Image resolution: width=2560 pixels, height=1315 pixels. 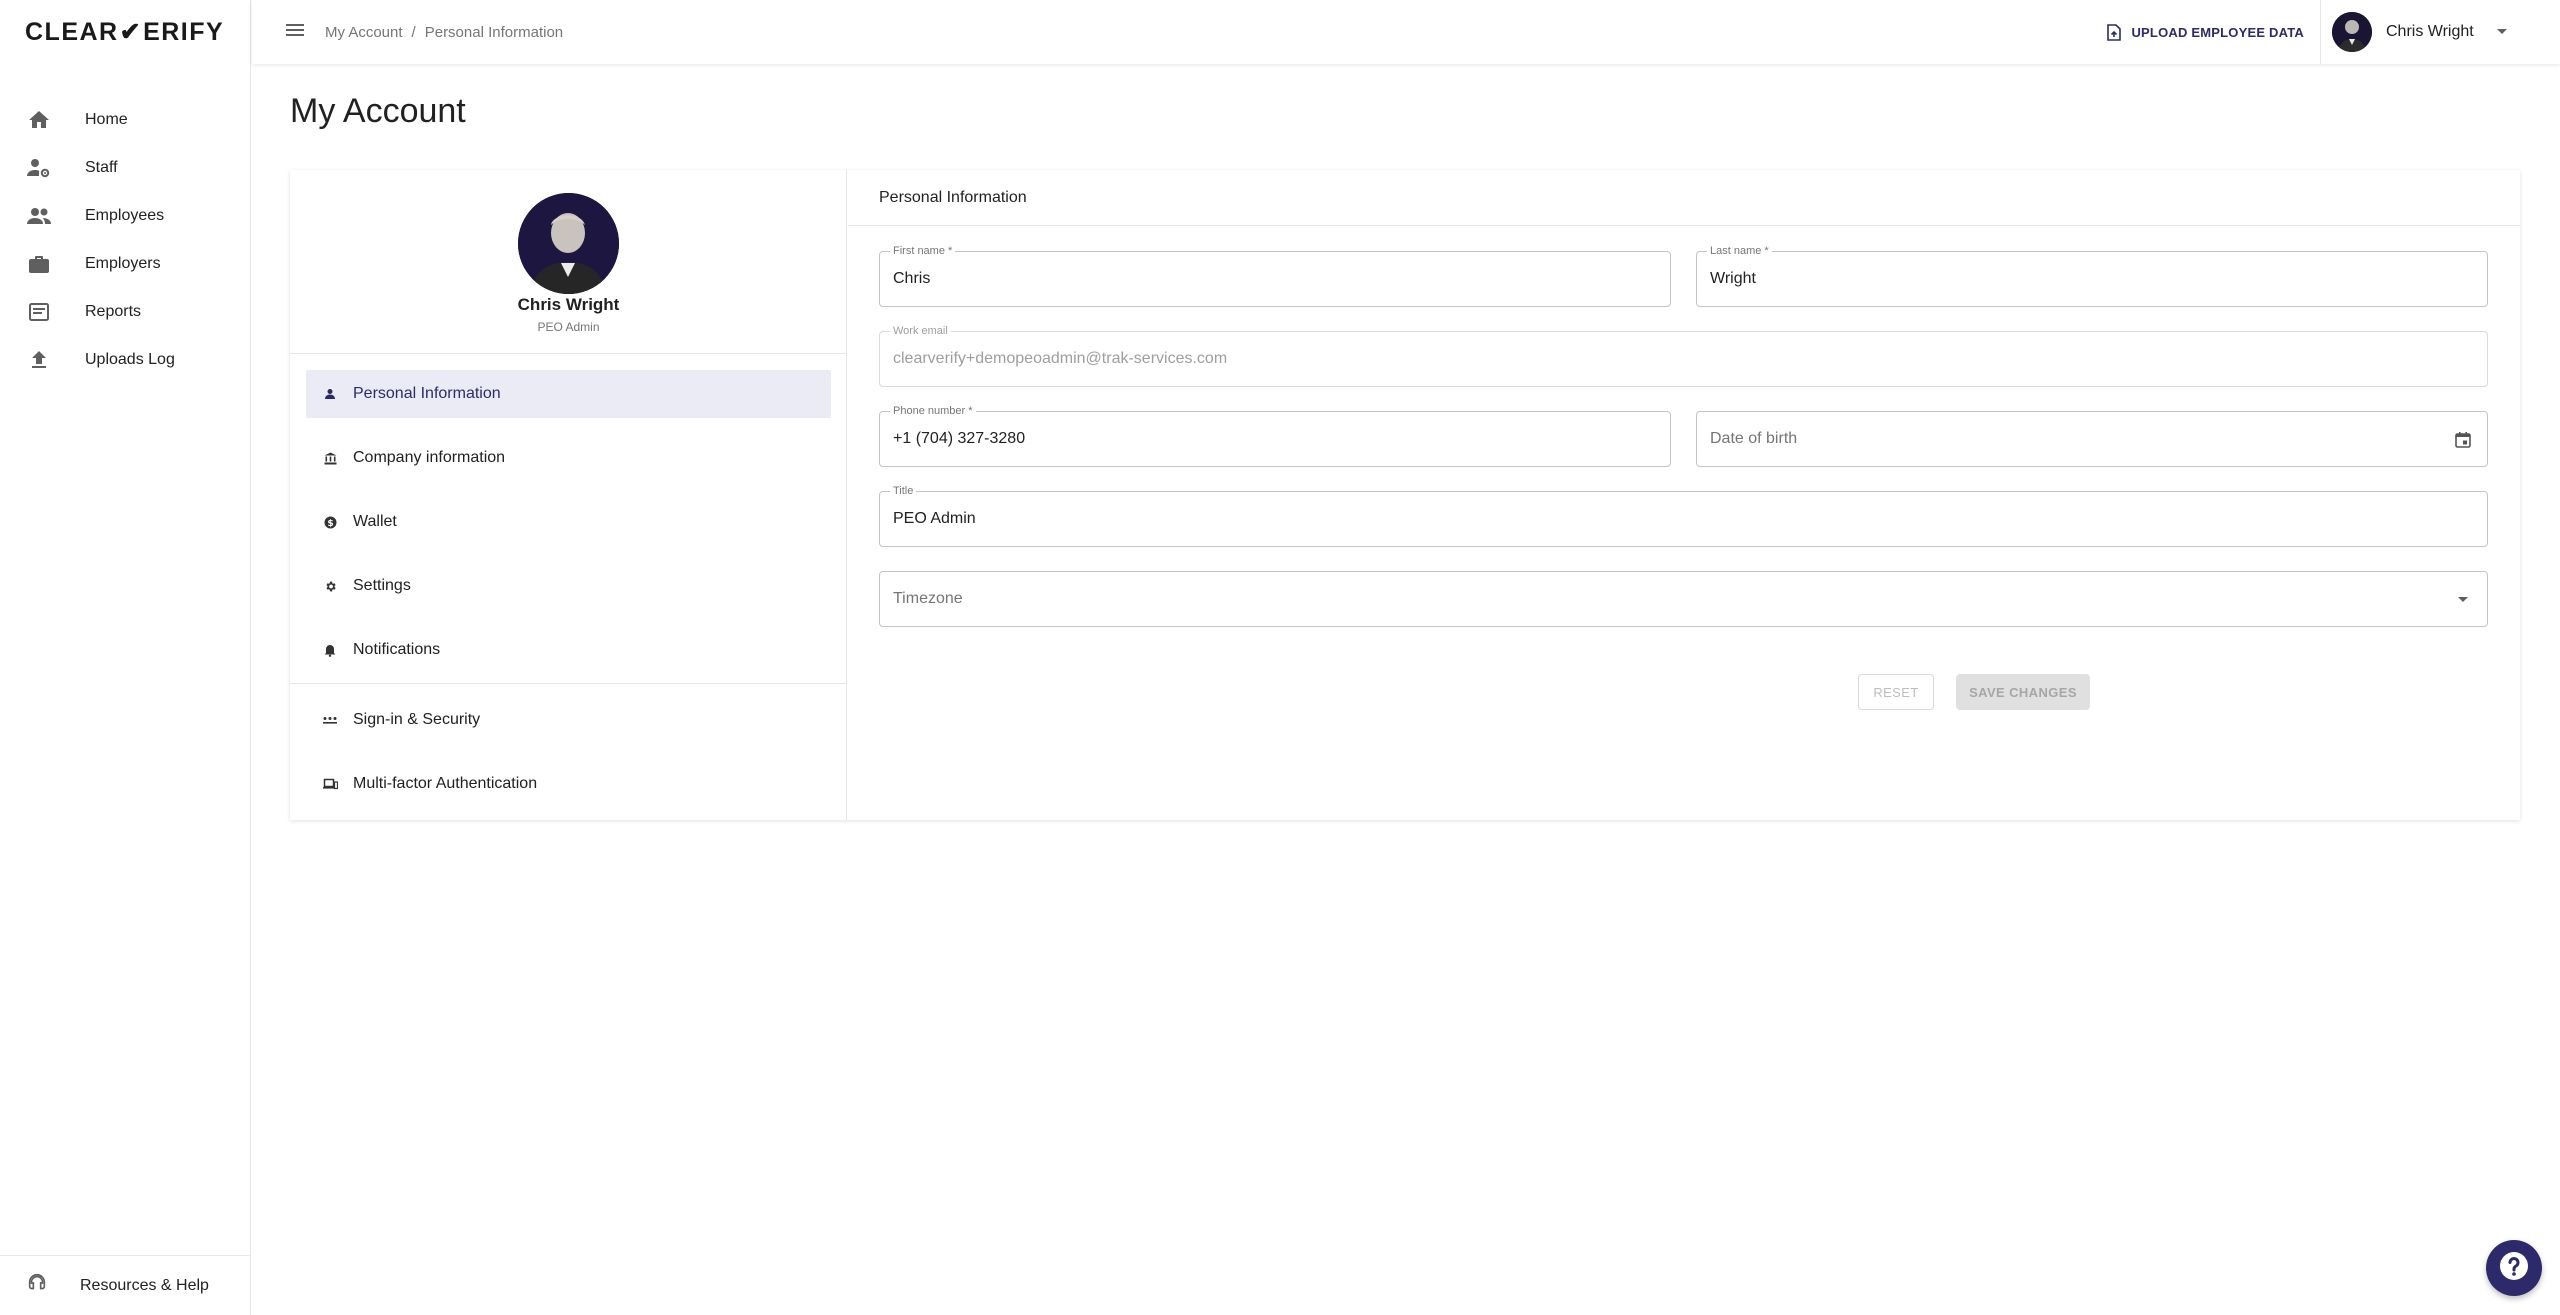 What do you see at coordinates (39, 312) in the screenshot?
I see `reports-icon` at bounding box center [39, 312].